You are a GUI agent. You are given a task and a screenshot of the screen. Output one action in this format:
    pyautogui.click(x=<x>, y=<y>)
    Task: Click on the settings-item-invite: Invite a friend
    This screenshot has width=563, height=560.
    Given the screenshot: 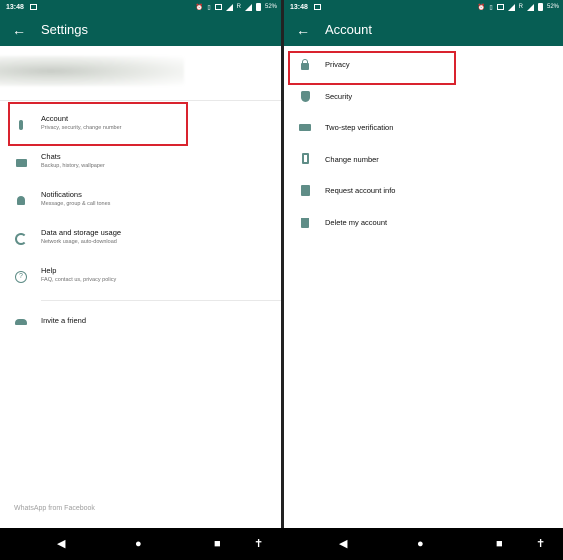 What is the action you would take?
    pyautogui.click(x=140, y=322)
    